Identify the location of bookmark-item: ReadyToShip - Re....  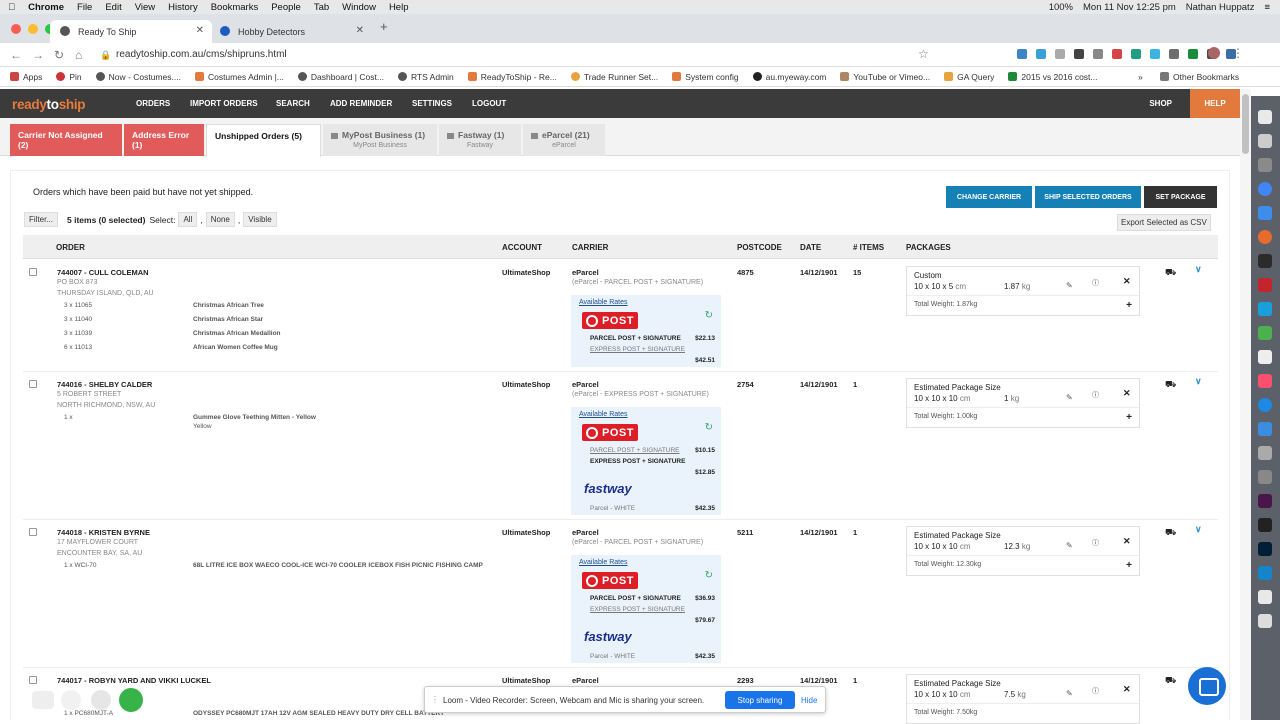
(512, 77).